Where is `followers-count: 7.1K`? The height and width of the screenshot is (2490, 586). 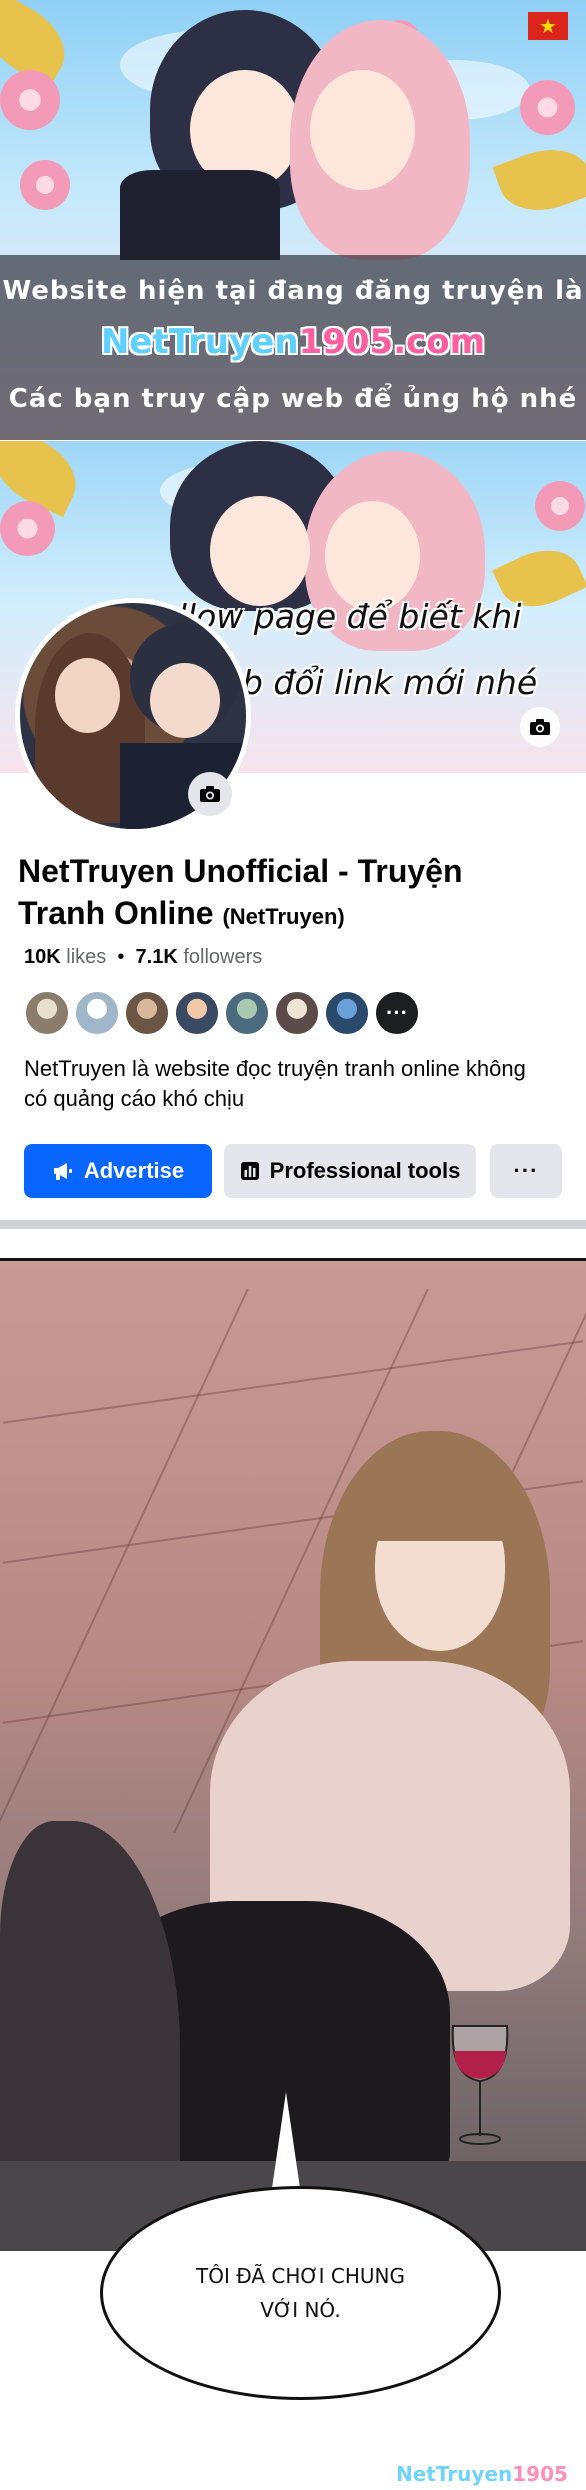
followers-count: 7.1K is located at coordinates (156, 957).